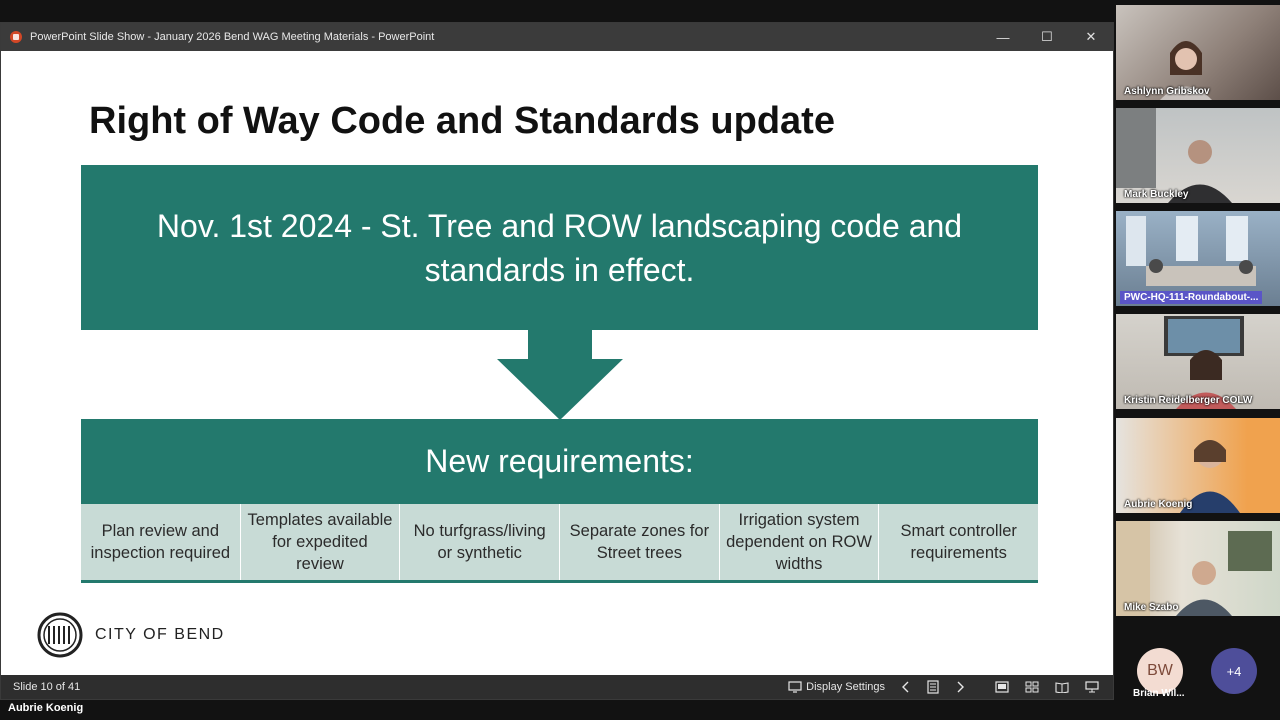 The width and height of the screenshot is (1280, 720). I want to click on normal-view-icon, so click(1002, 687).